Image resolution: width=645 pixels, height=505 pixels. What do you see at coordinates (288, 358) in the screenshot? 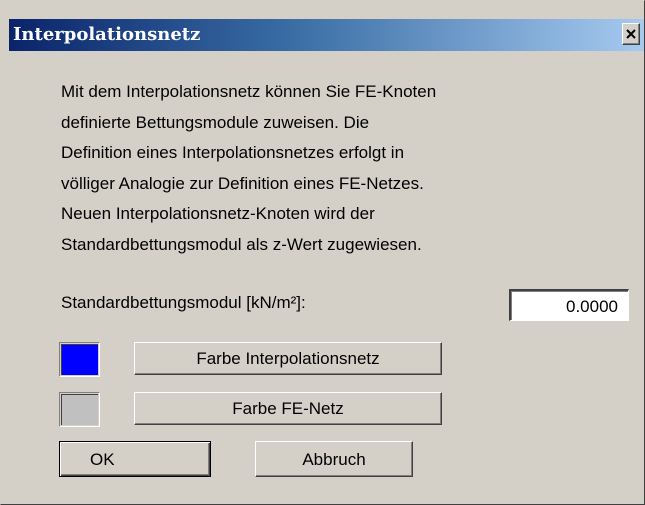
I see `interpolation-net-color-button: Farbe Interpolationsnetz` at bounding box center [288, 358].